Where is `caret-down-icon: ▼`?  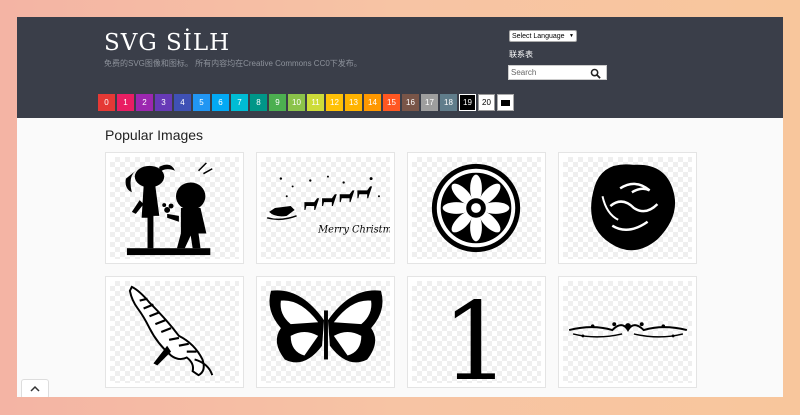
caret-down-icon: ▼ is located at coordinates (571, 36).